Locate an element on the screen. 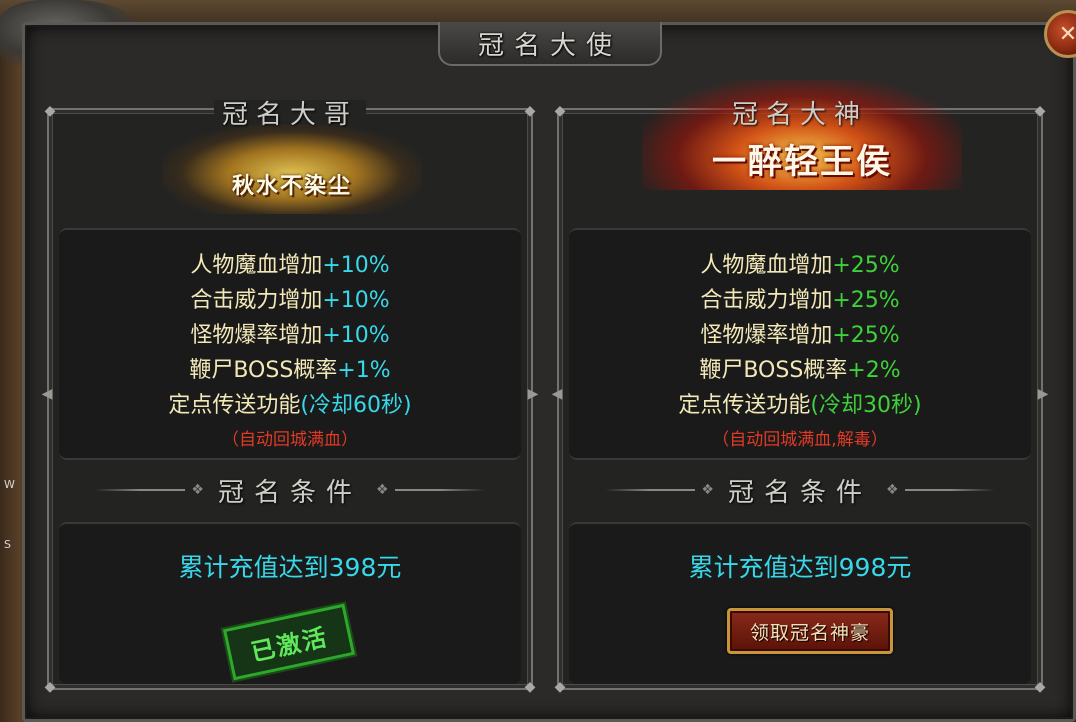  emblem-title: 一醉轻王侯 is located at coordinates (802, 161).